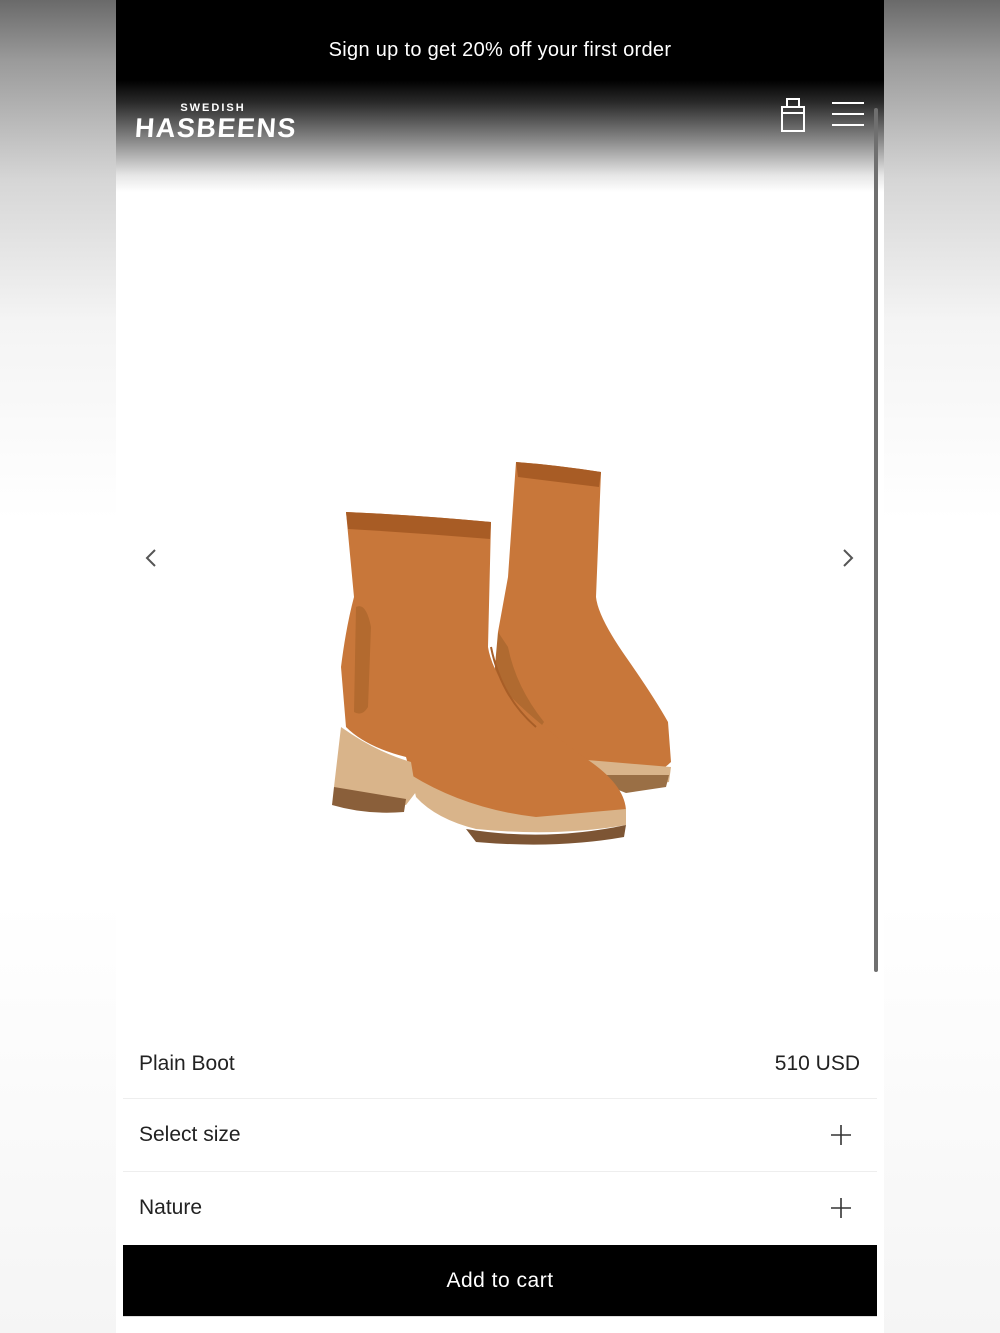 Image resolution: width=1000 pixels, height=1333 pixels. Describe the element at coordinates (171, 1207) in the screenshot. I see `color-option-label: Nature` at that location.